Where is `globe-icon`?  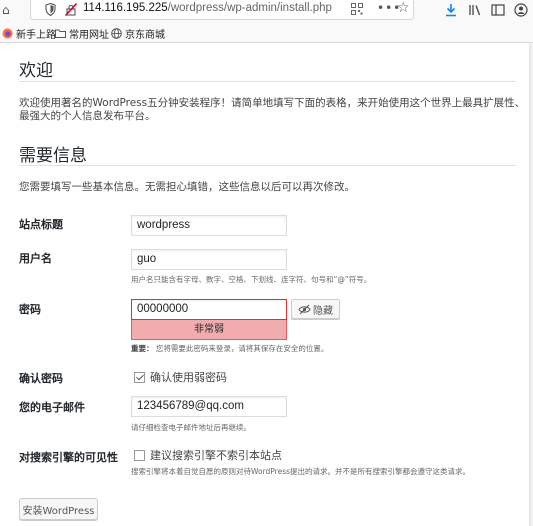 globe-icon is located at coordinates (116, 33).